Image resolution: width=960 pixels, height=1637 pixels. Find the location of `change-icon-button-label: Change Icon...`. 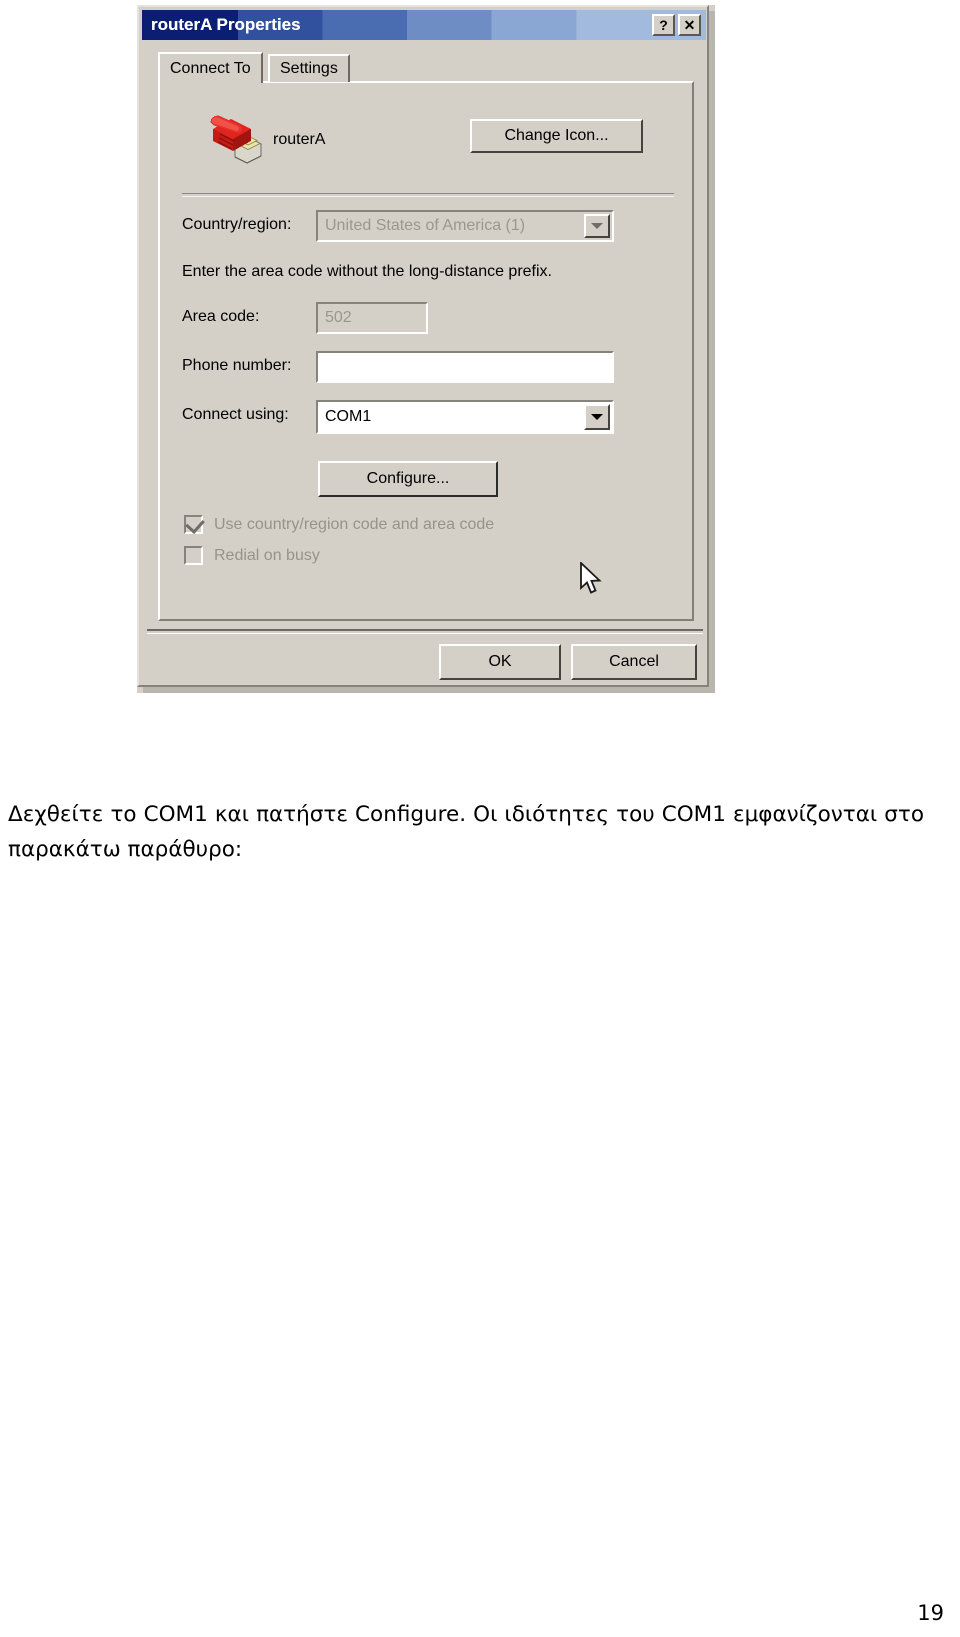

change-icon-button-label: Change Icon... is located at coordinates (556, 135).